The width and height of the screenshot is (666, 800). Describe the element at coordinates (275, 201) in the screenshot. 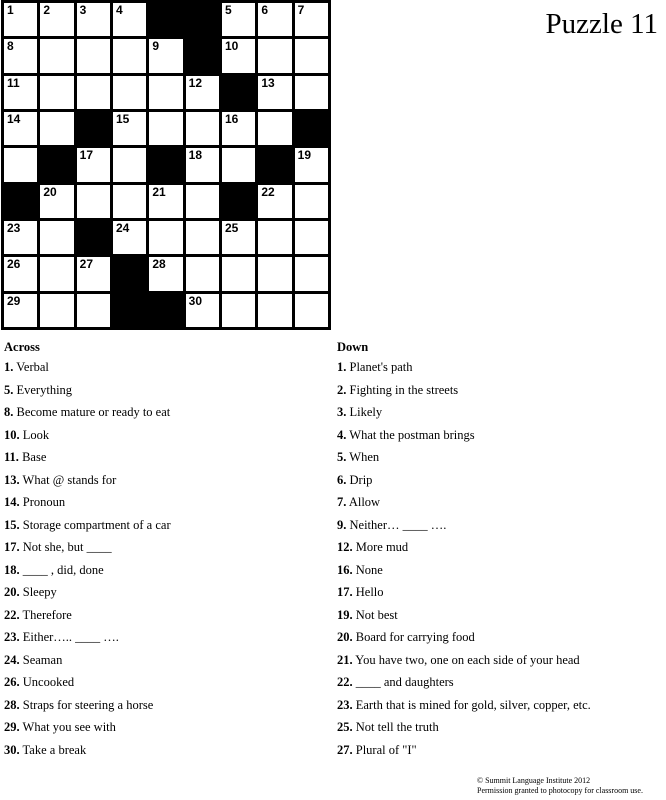

I see `grid-cell: 22` at that location.